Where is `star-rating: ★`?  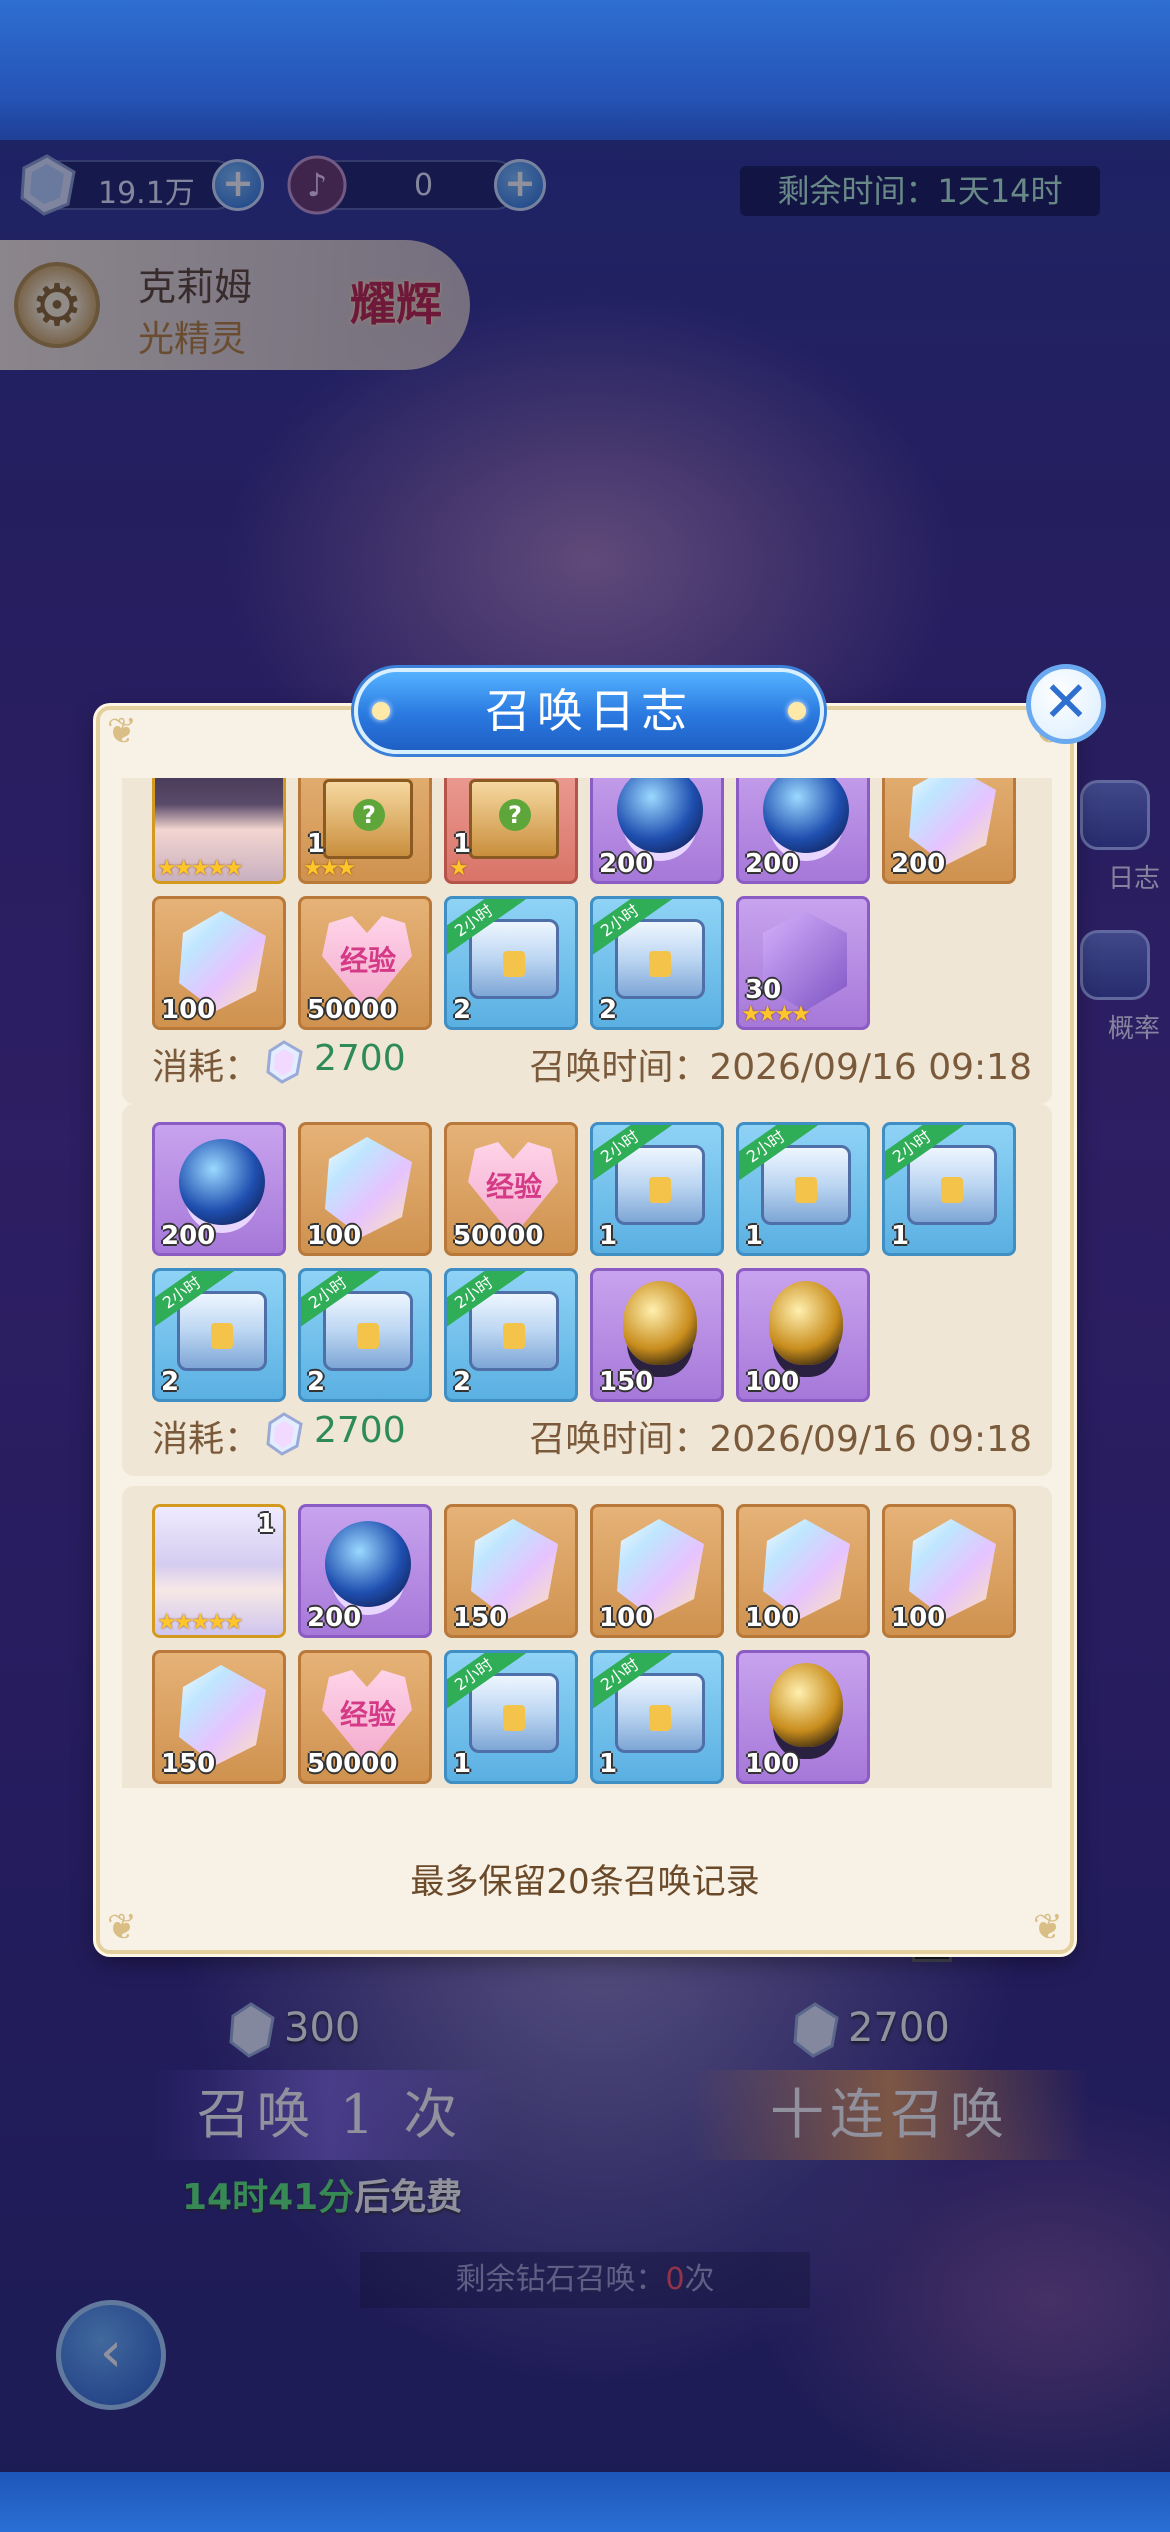
star-rating: ★ is located at coordinates (459, 868).